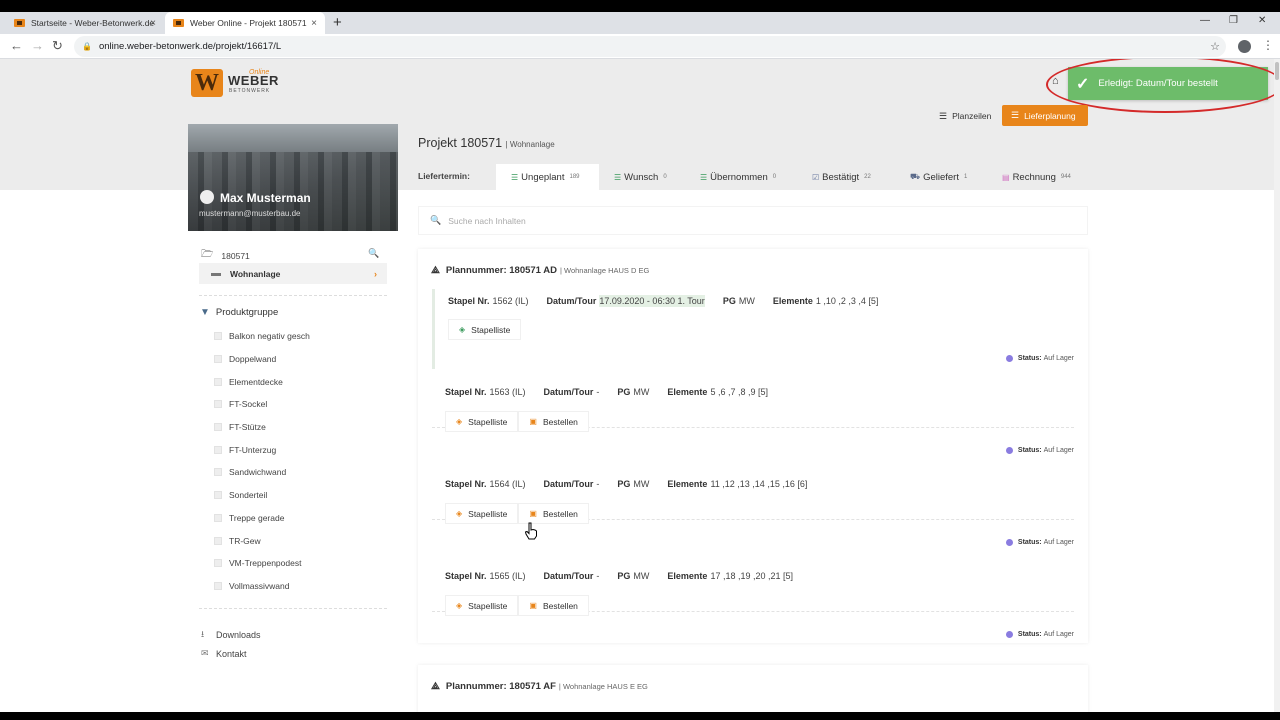 The width and height of the screenshot is (1280, 720). What do you see at coordinates (1268, 45) in the screenshot?
I see `menu-dots-icon: ⋮` at bounding box center [1268, 45].